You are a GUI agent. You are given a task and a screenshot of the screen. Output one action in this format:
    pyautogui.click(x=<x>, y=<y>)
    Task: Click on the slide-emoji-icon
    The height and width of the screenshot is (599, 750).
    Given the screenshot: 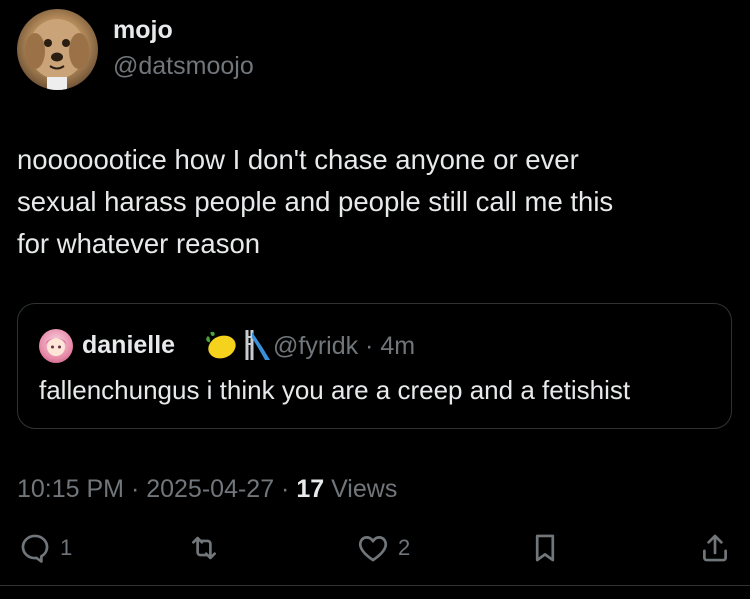 What is the action you would take?
    pyautogui.click(x=256, y=347)
    